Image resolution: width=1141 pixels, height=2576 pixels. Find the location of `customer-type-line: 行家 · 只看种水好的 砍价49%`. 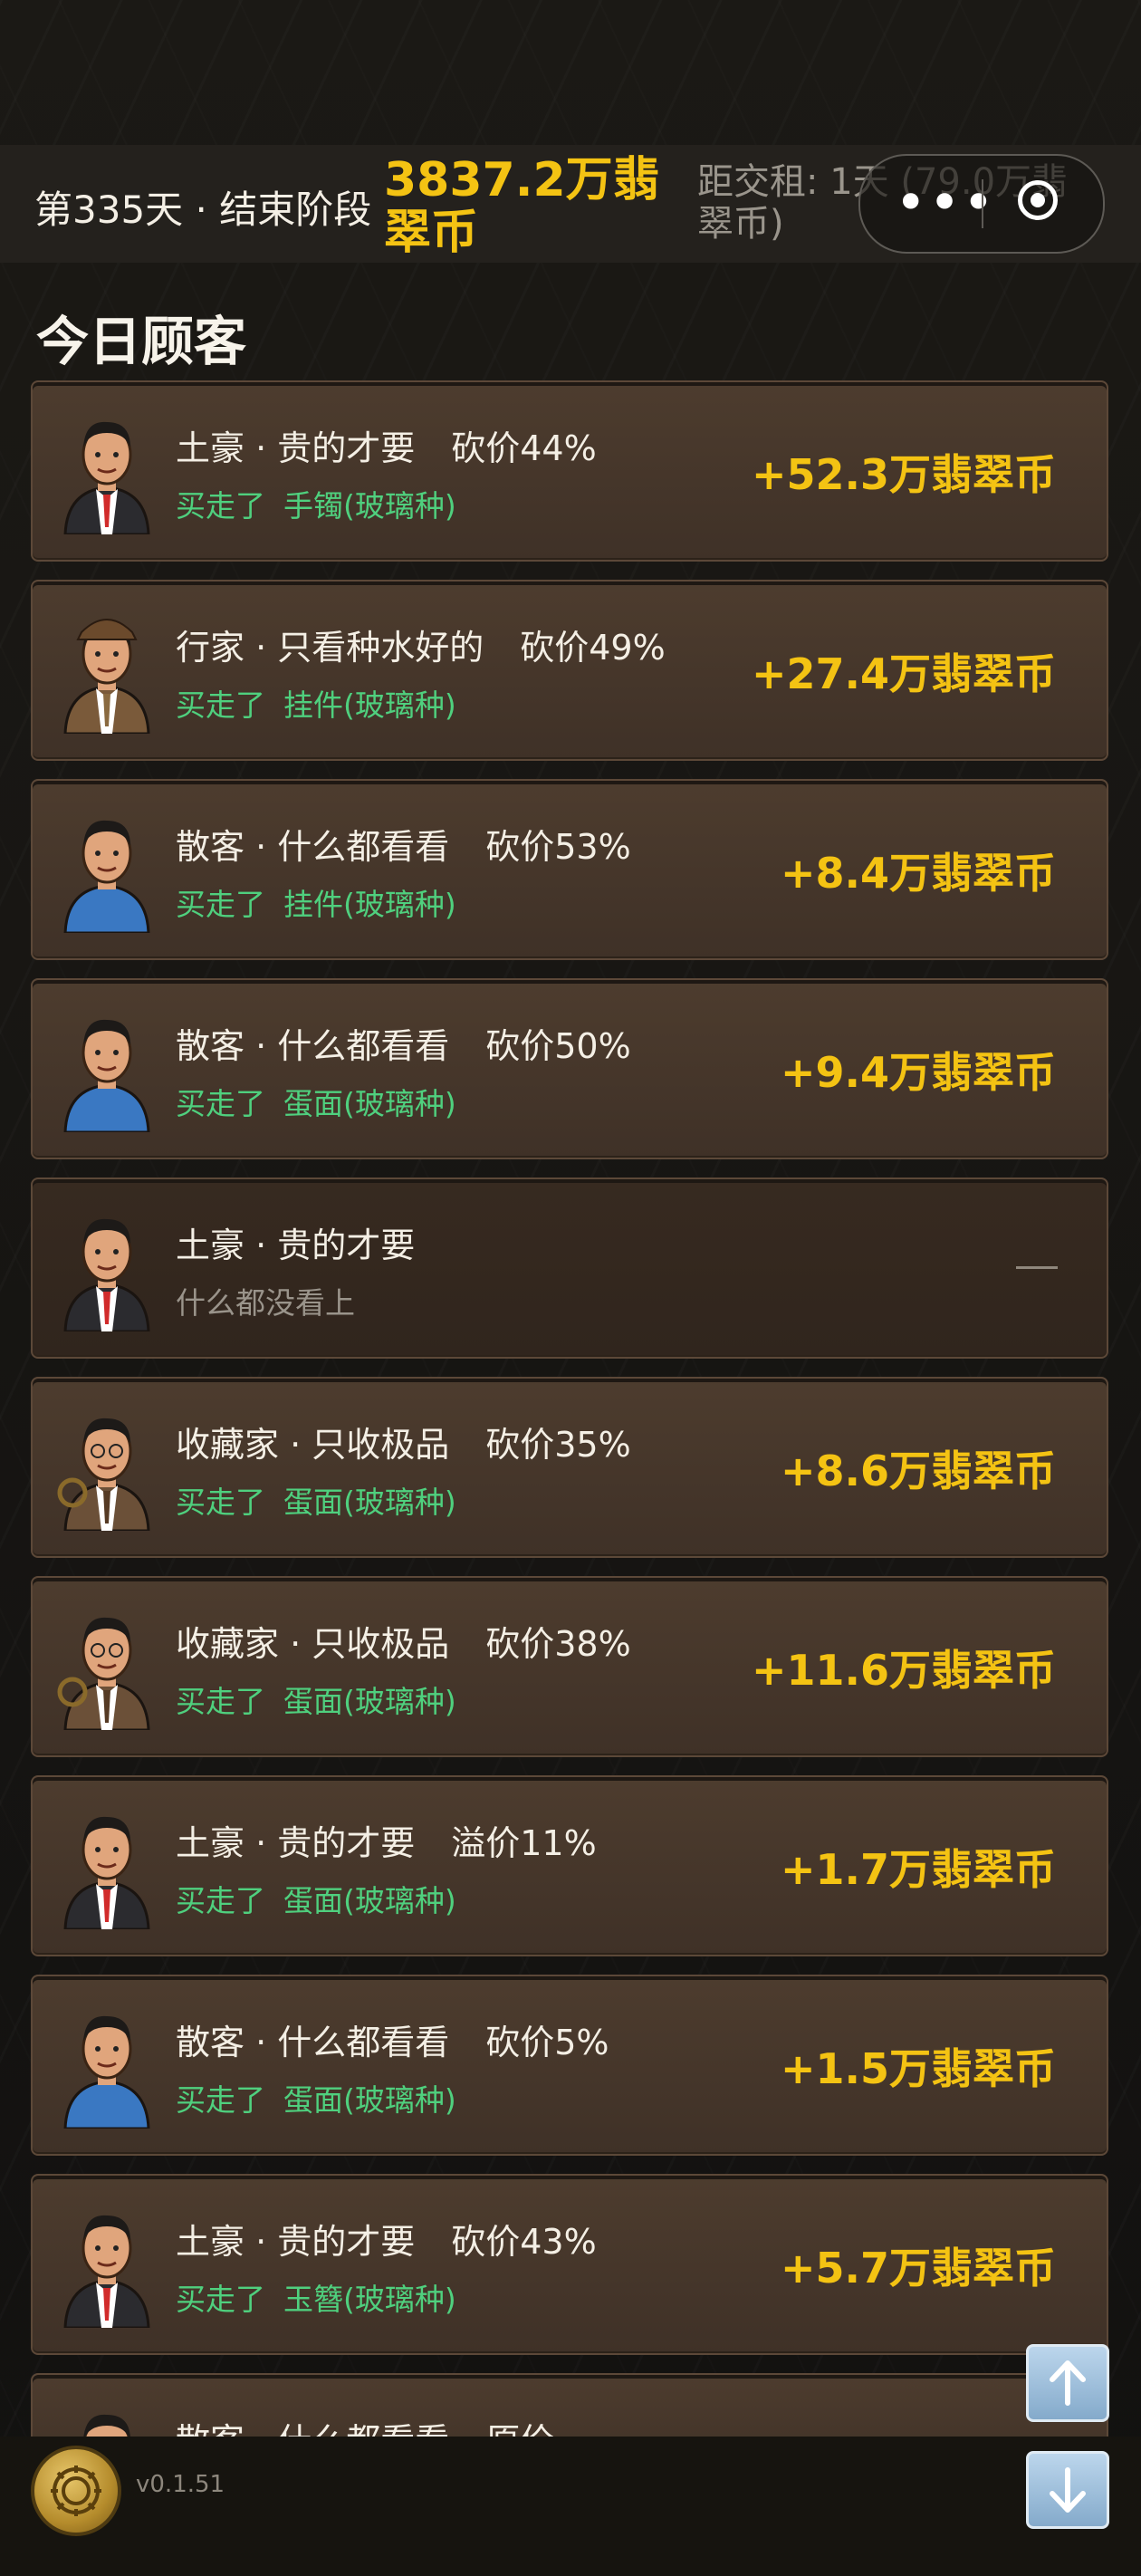

customer-type-line: 行家 · 只看种水好的 砍价49% is located at coordinates (421, 644).